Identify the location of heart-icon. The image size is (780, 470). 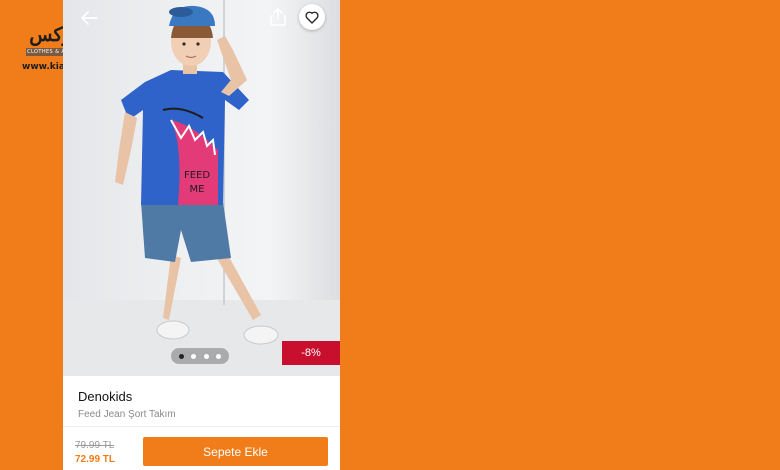
(312, 17).